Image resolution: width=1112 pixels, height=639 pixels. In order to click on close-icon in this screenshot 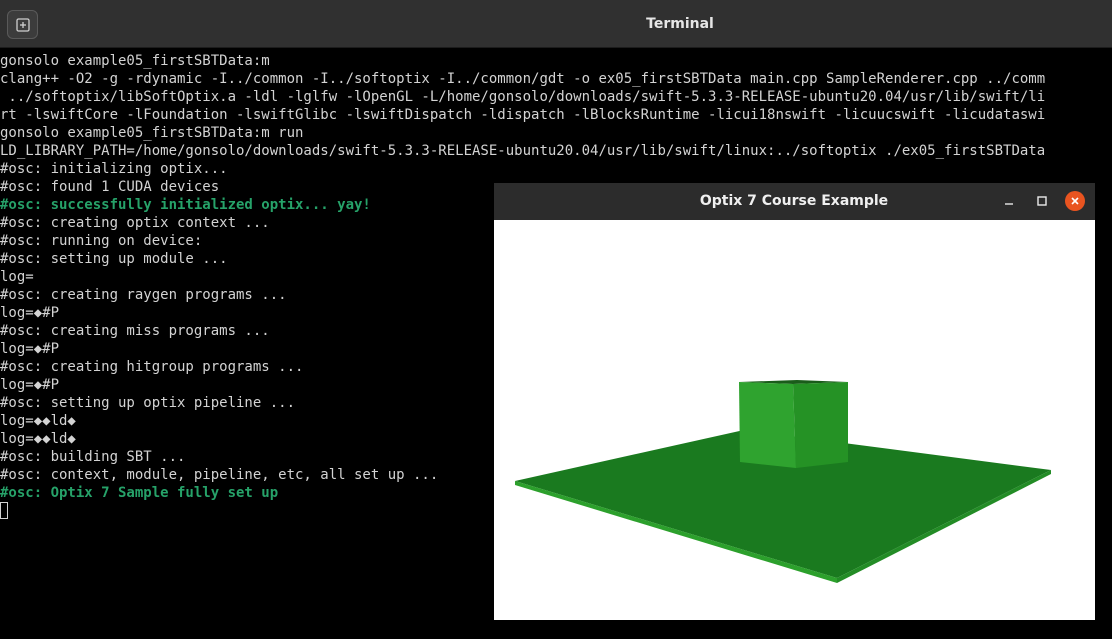, I will do `click(1075, 201)`.